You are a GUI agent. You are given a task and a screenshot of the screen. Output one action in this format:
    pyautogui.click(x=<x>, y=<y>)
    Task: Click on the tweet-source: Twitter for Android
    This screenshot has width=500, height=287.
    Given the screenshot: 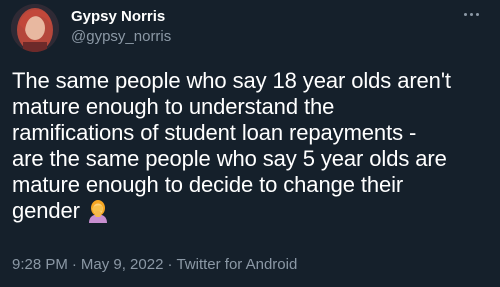 What is the action you would take?
    pyautogui.click(x=236, y=264)
    